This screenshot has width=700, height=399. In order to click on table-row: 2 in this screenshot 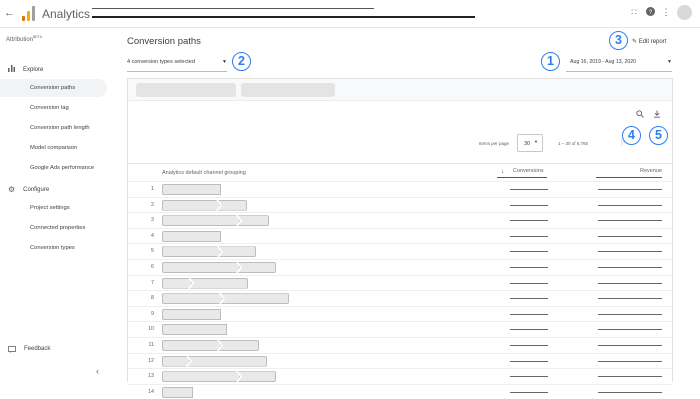, I will do `click(400, 204)`.